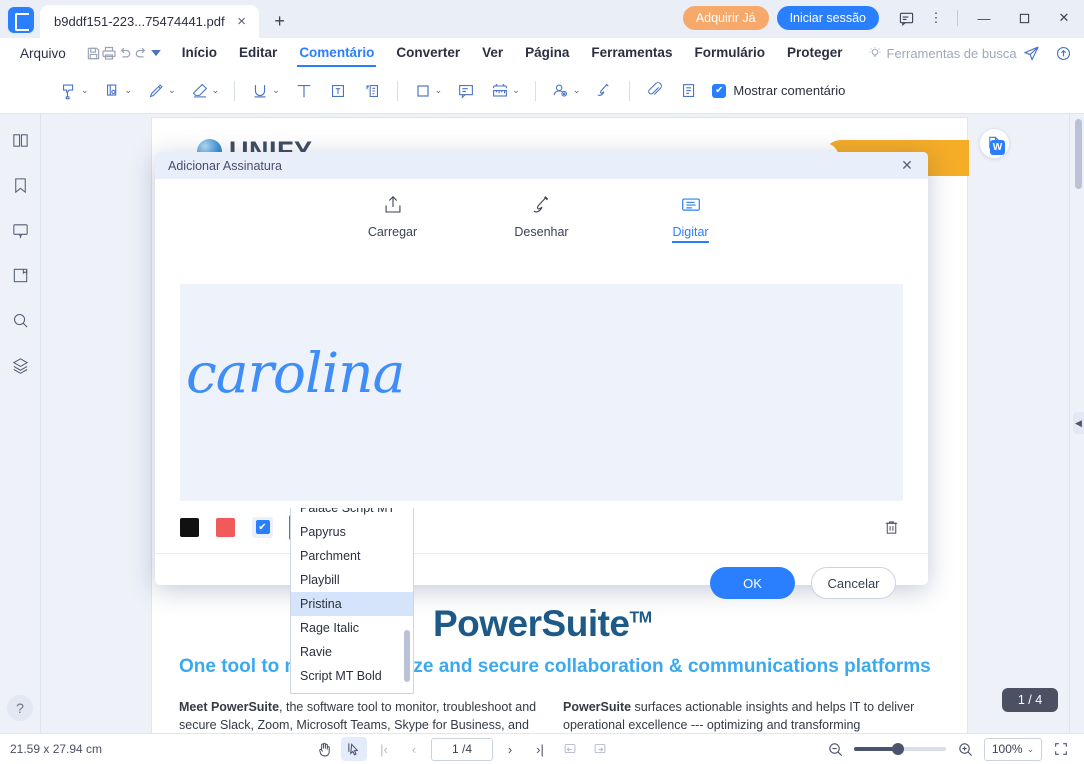 The height and width of the screenshot is (764, 1084). What do you see at coordinates (258, 53) in the screenshot?
I see `tab-editar: Editar` at bounding box center [258, 53].